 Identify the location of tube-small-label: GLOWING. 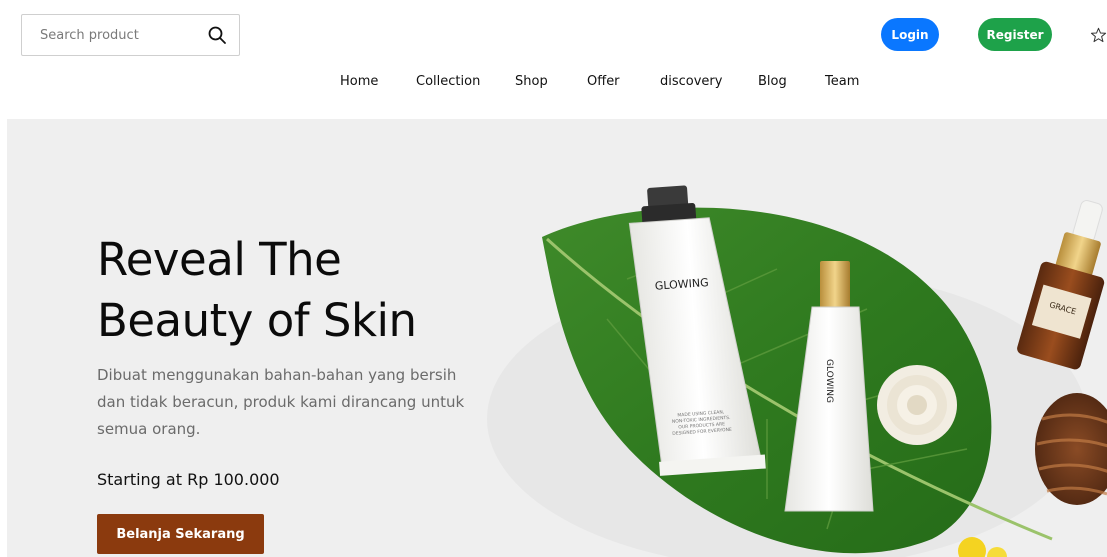
(829, 381).